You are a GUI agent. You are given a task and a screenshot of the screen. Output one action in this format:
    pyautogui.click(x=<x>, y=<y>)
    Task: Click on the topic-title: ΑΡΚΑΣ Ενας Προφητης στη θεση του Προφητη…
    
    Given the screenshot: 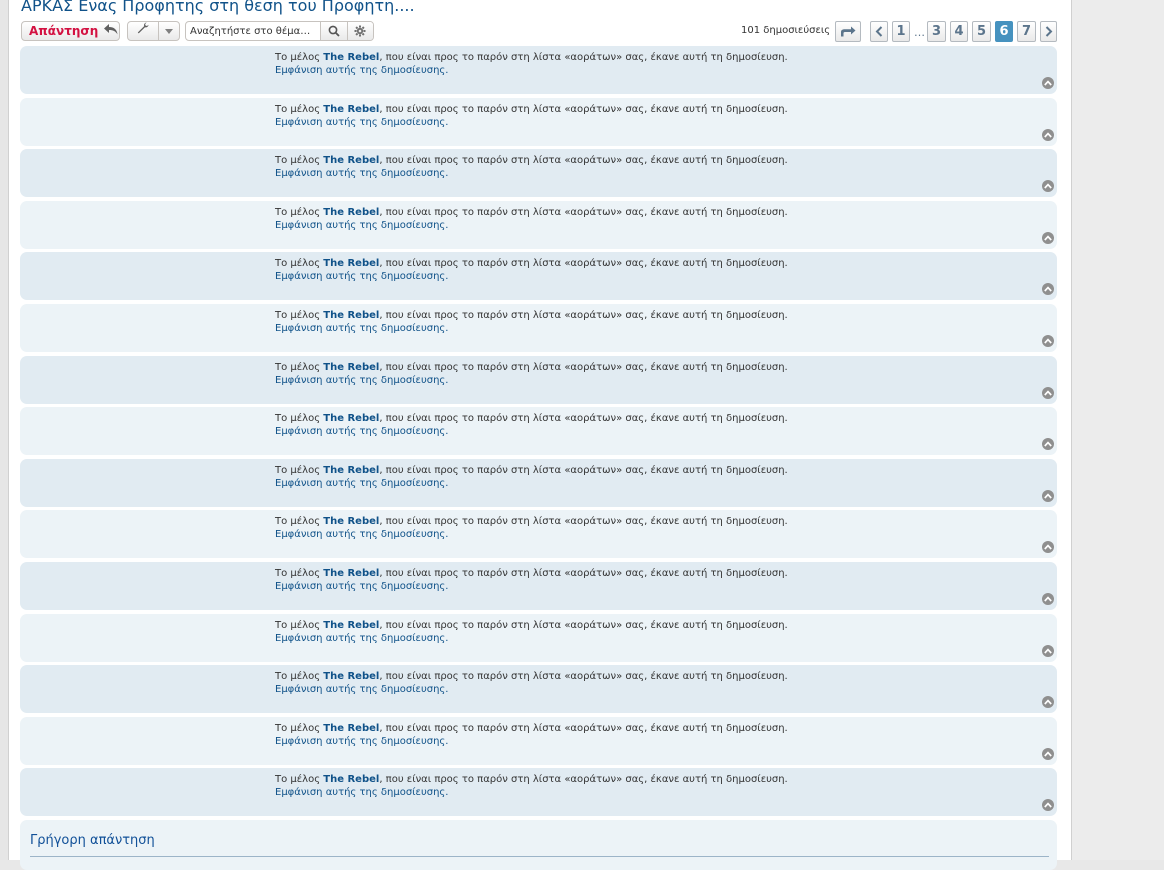 What is the action you would take?
    pyautogui.click(x=218, y=7)
    